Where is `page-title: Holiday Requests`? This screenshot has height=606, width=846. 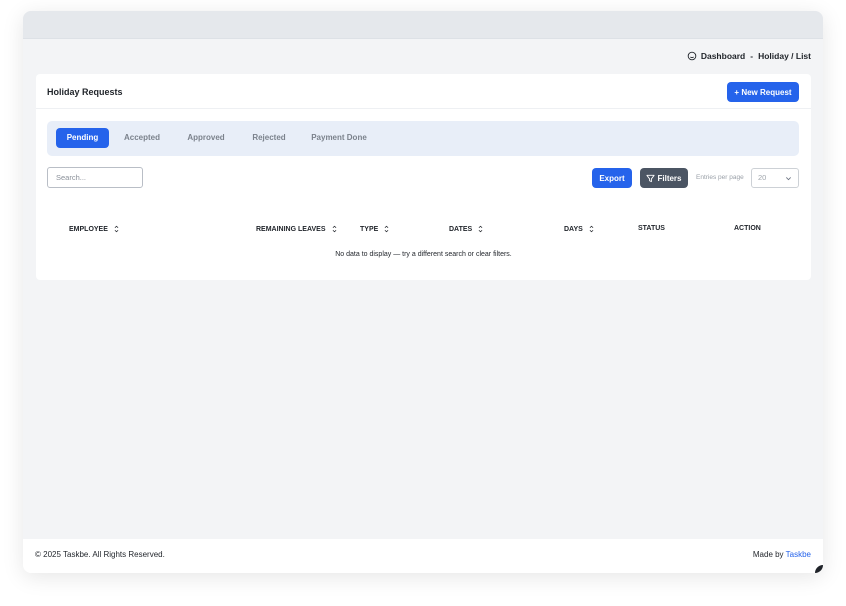
page-title: Holiday Requests is located at coordinates (85, 92).